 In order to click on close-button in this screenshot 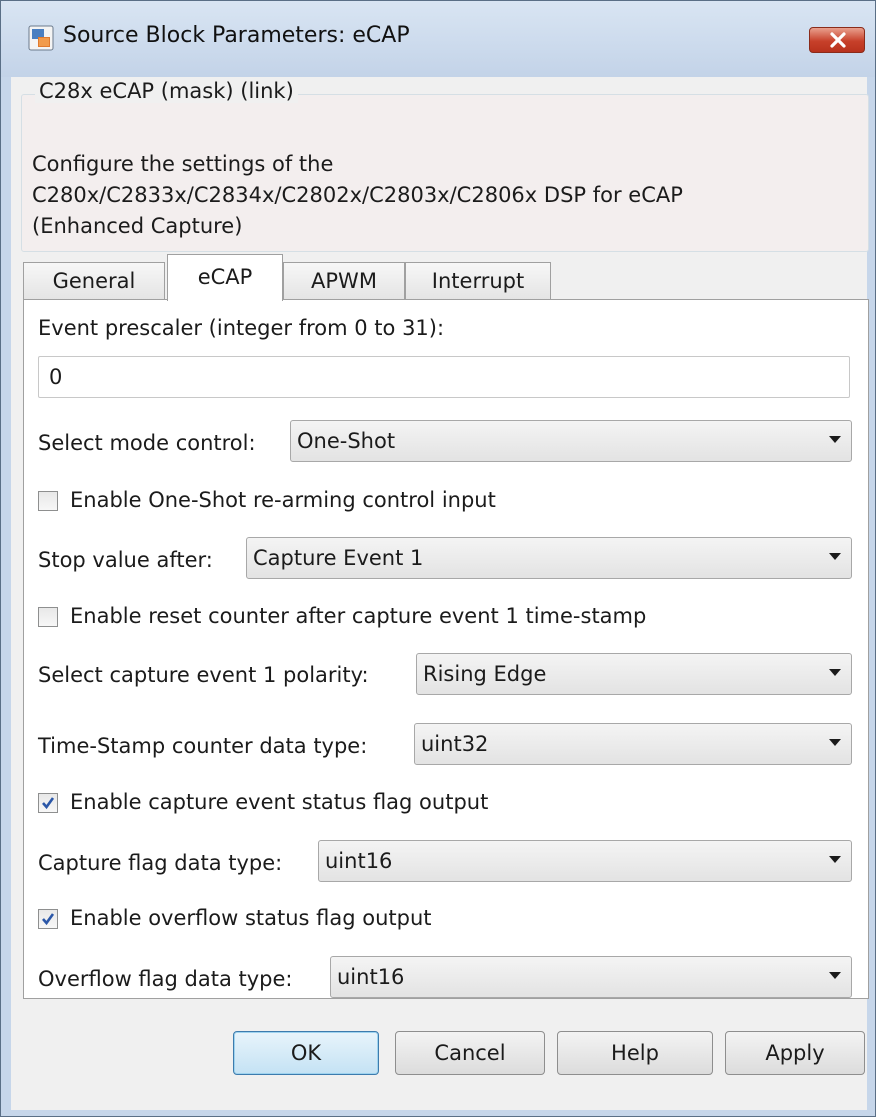, I will do `click(837, 40)`.